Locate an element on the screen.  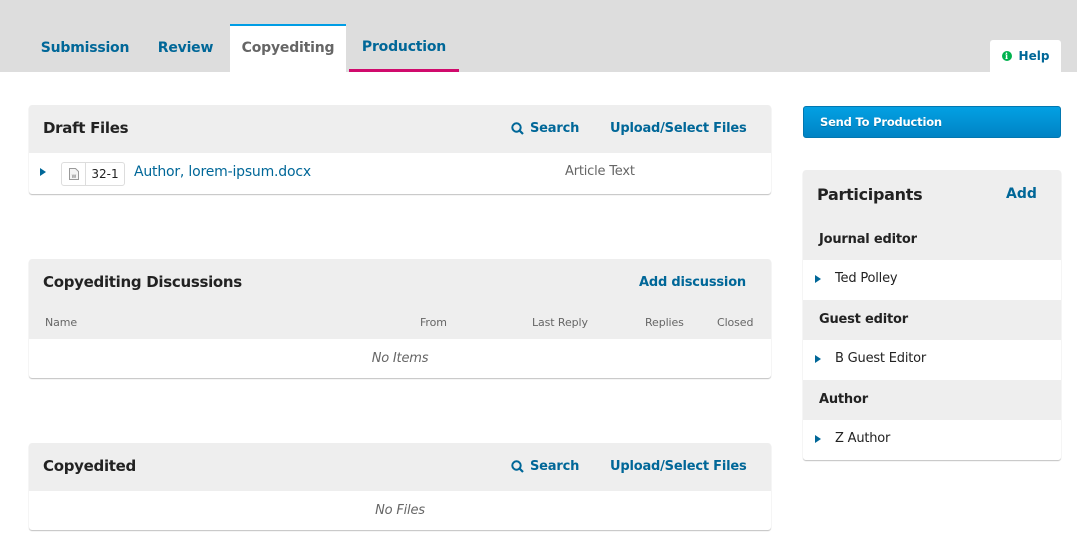
participant-item: Ted Polley is located at coordinates (932, 280).